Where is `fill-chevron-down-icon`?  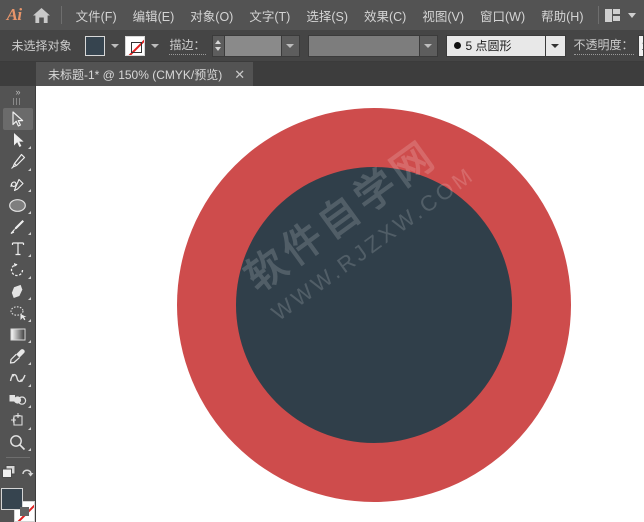 fill-chevron-down-icon is located at coordinates (115, 45).